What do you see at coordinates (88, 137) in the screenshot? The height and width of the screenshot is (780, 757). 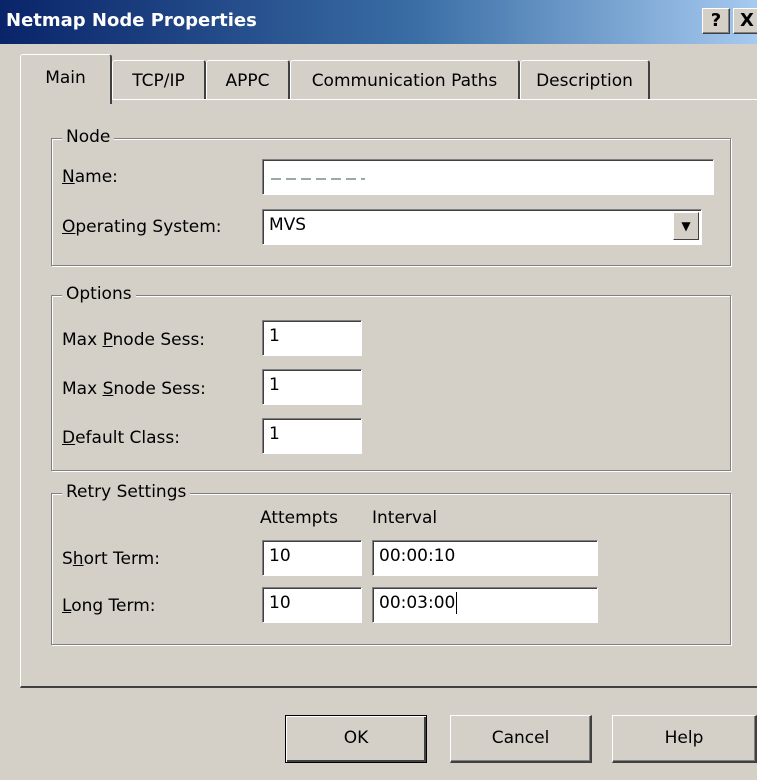 I see `node-group-label: Node` at bounding box center [88, 137].